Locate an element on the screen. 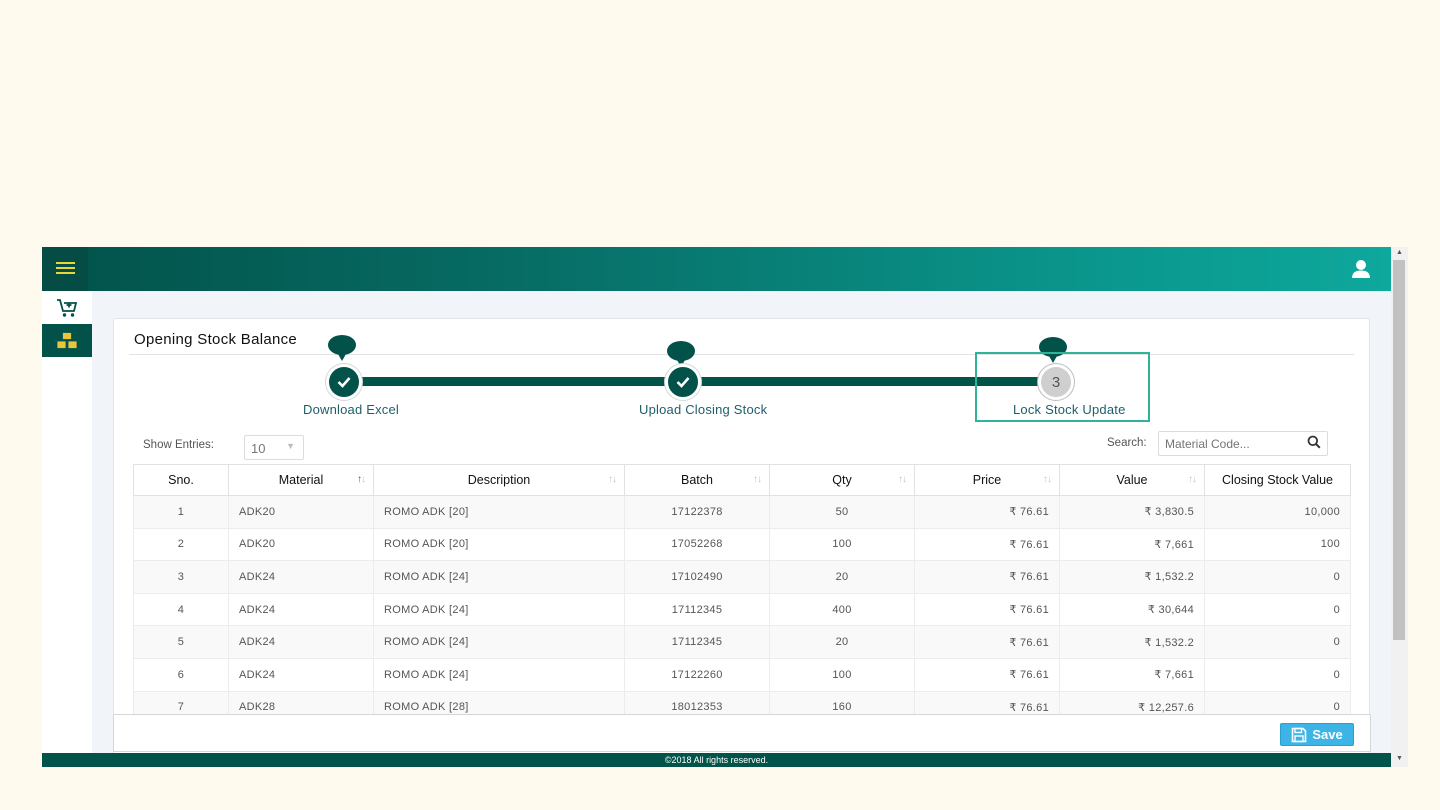  cell-batch: 17122378 is located at coordinates (697, 512).